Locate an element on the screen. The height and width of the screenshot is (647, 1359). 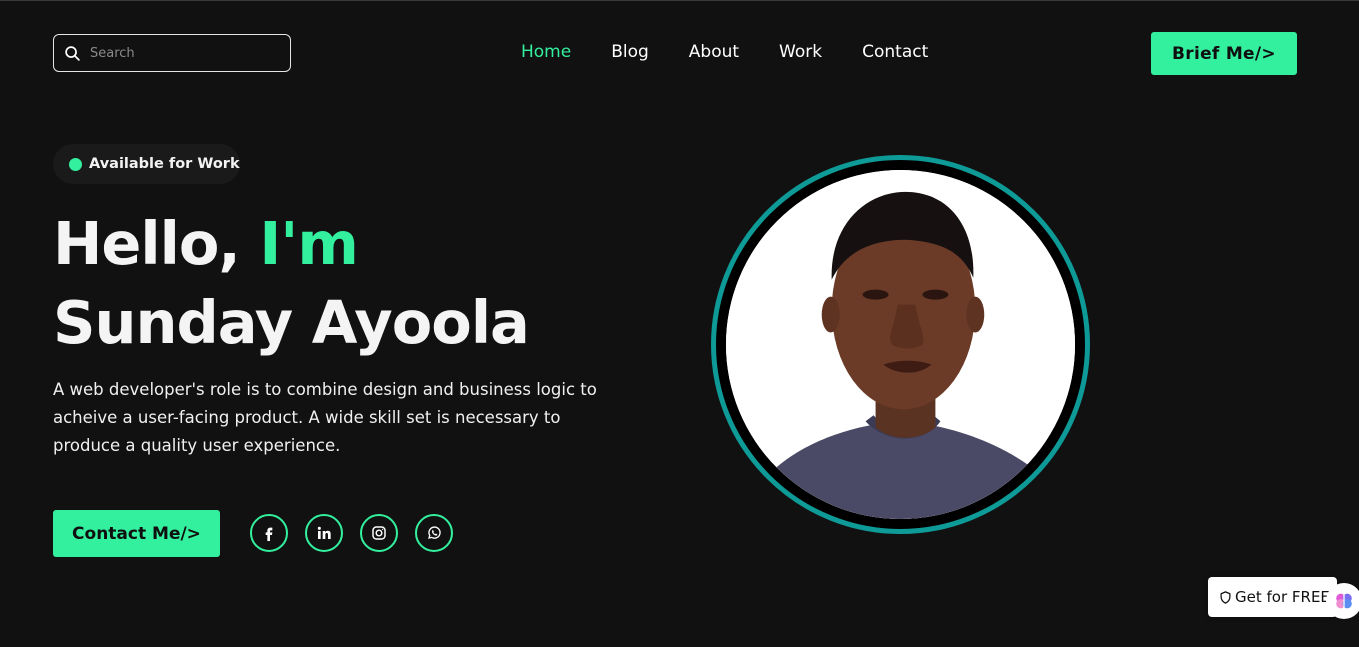
linkedin-icon is located at coordinates (324, 532).